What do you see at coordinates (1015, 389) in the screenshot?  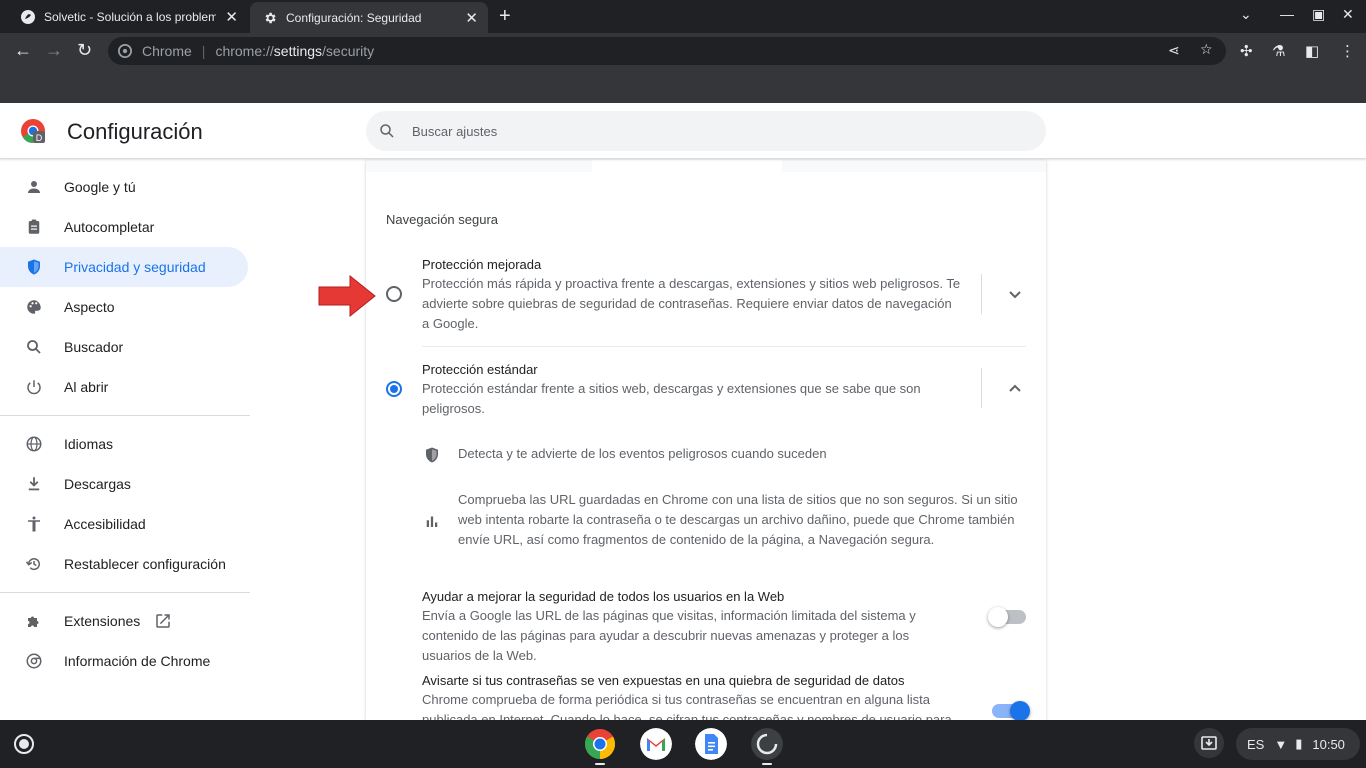 I see `chevron-up-icon` at bounding box center [1015, 389].